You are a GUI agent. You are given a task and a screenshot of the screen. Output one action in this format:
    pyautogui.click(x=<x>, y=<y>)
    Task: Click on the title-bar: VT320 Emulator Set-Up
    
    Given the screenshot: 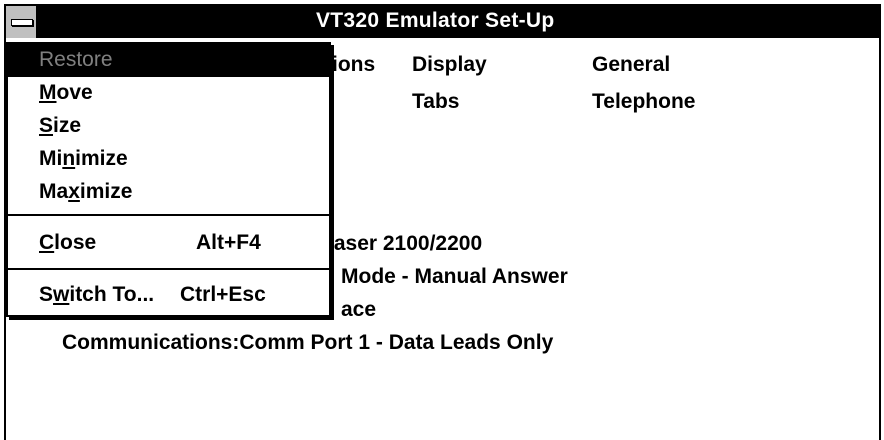 What is the action you would take?
    pyautogui.click(x=442, y=22)
    